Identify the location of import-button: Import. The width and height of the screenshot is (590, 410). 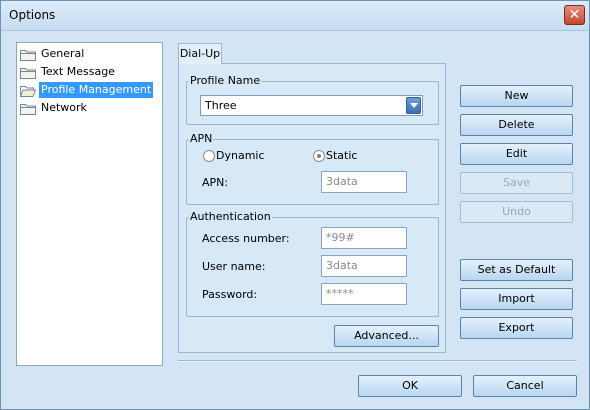
(516, 299).